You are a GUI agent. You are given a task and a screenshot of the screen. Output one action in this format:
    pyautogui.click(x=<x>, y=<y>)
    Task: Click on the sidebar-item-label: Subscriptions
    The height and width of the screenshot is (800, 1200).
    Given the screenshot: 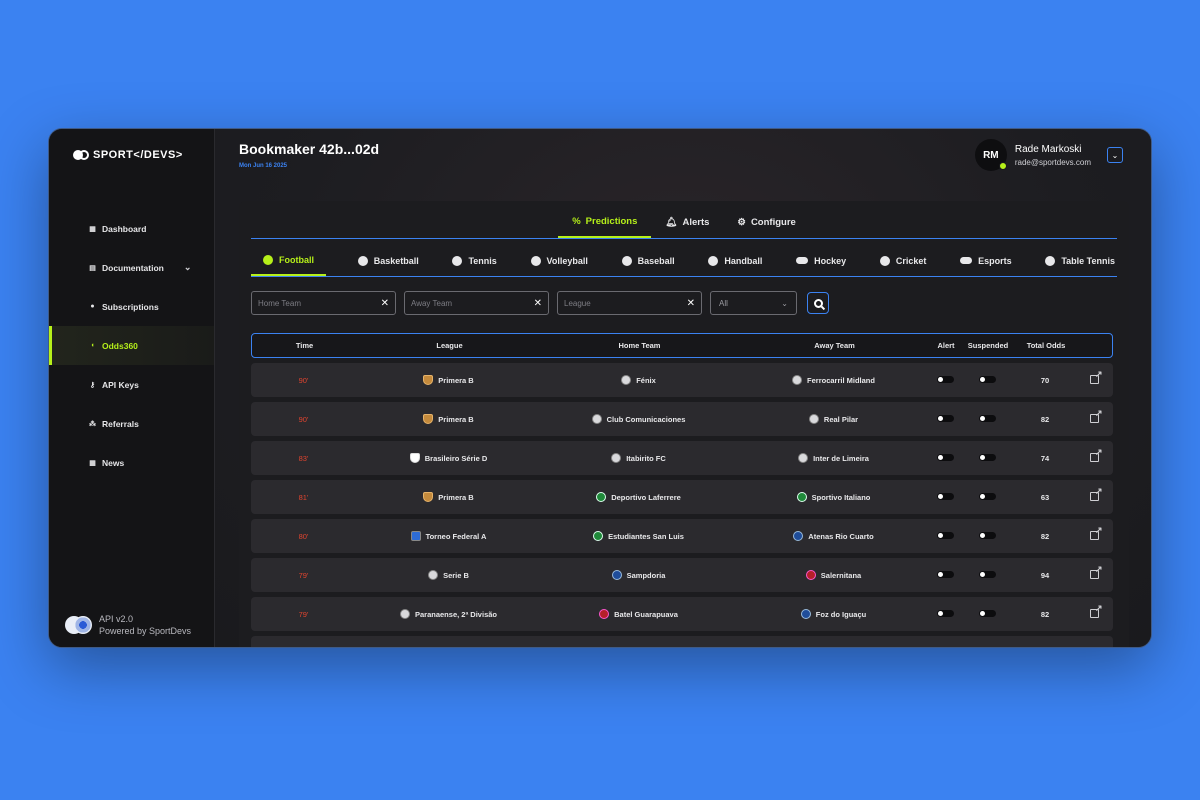 What is the action you would take?
    pyautogui.click(x=130, y=306)
    